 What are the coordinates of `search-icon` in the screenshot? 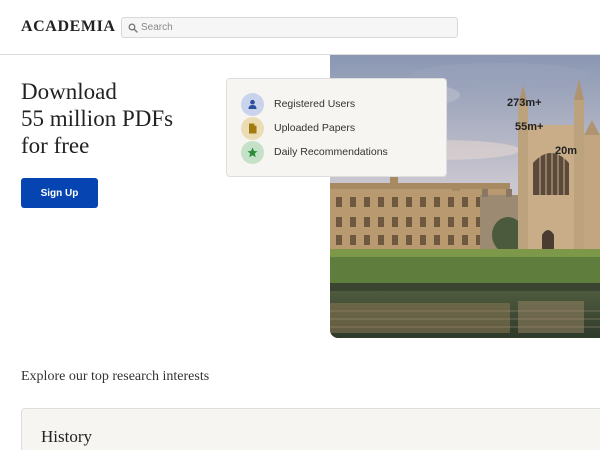 It's located at (133, 28).